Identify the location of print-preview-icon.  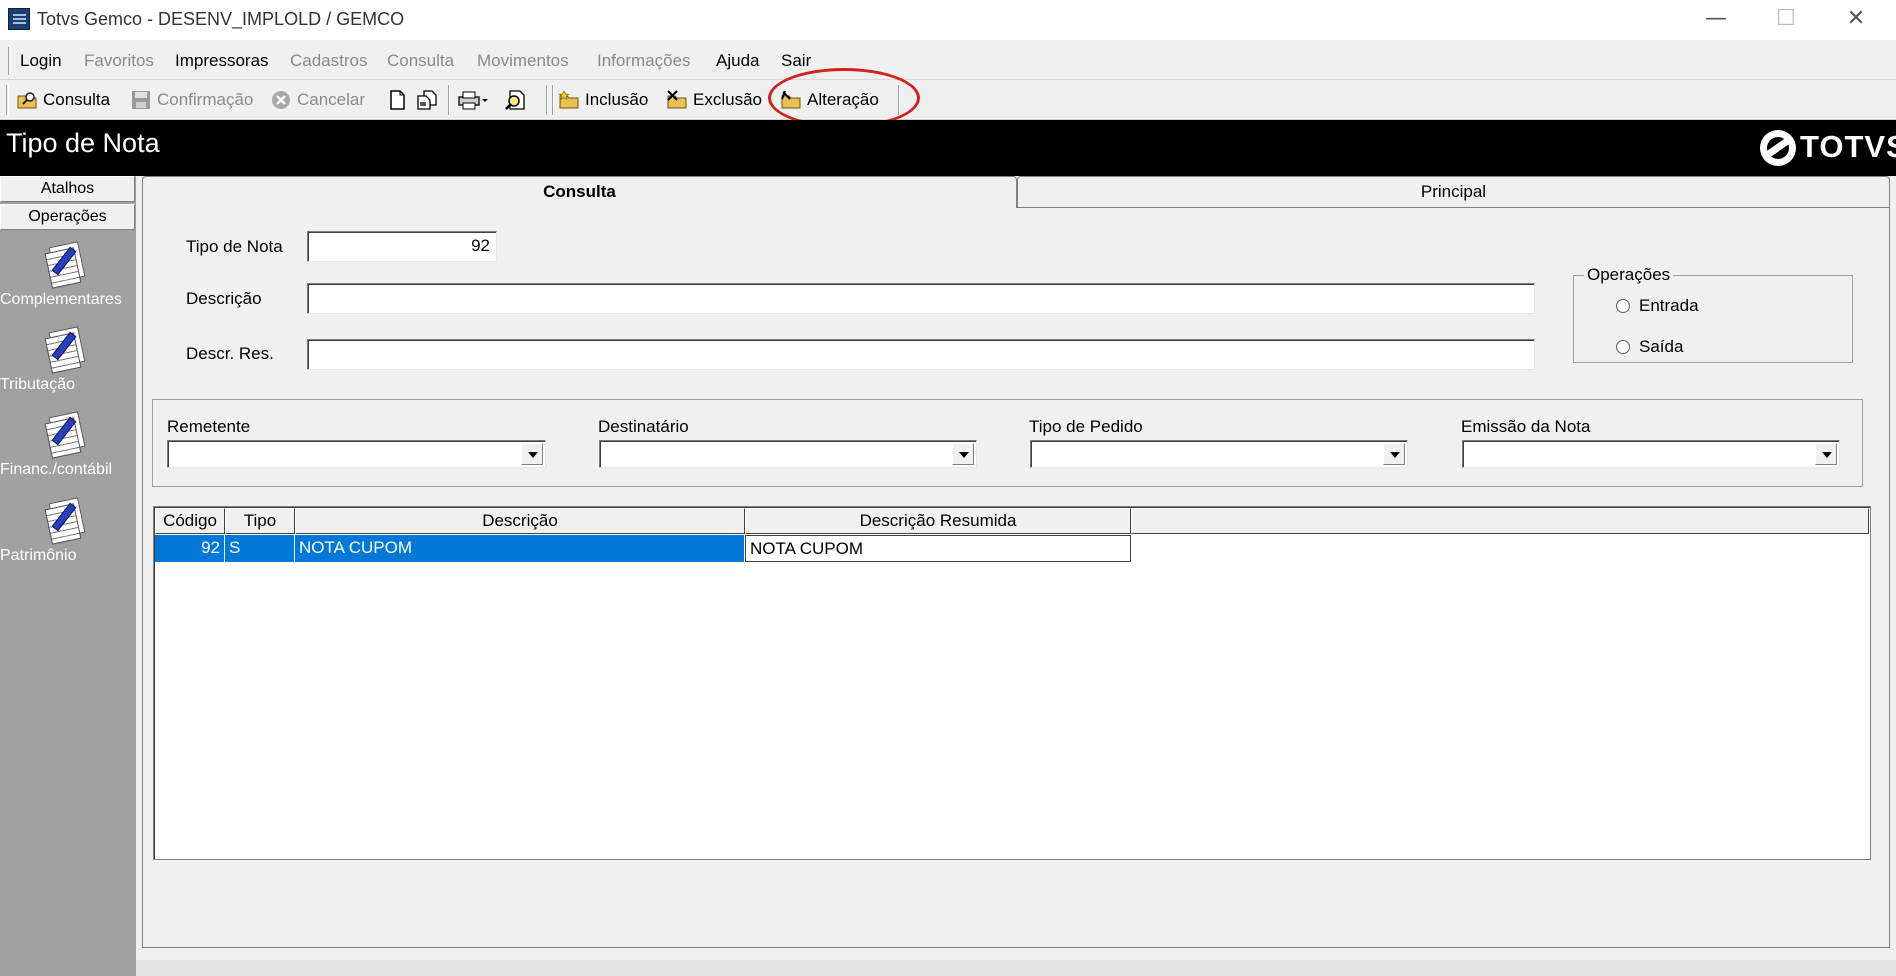
(515, 100).